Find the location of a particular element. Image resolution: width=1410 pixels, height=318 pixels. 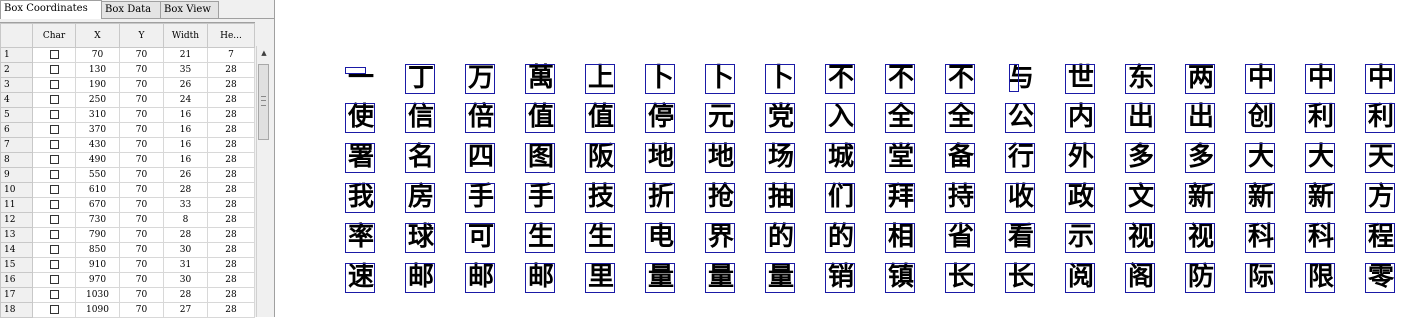

glyph-cell: 行 is located at coordinates (1021, 157).